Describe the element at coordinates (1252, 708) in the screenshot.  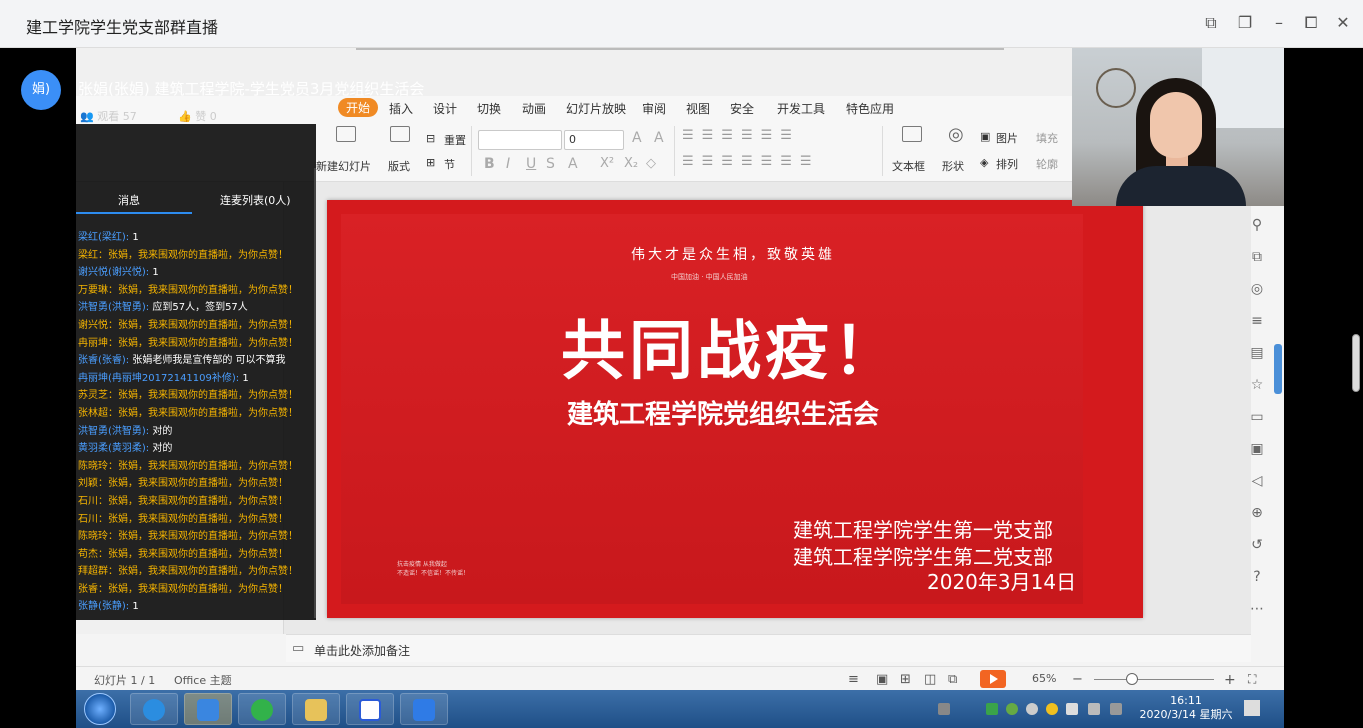
I see `show-desktop-icon` at that location.